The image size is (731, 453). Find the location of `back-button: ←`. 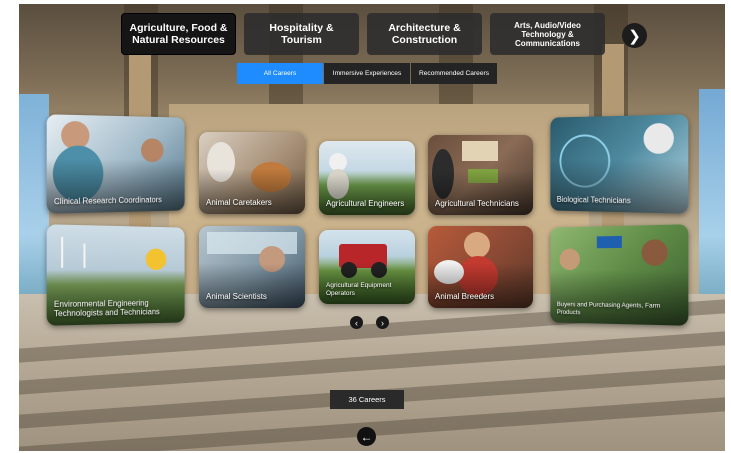

back-button: ← is located at coordinates (366, 436).